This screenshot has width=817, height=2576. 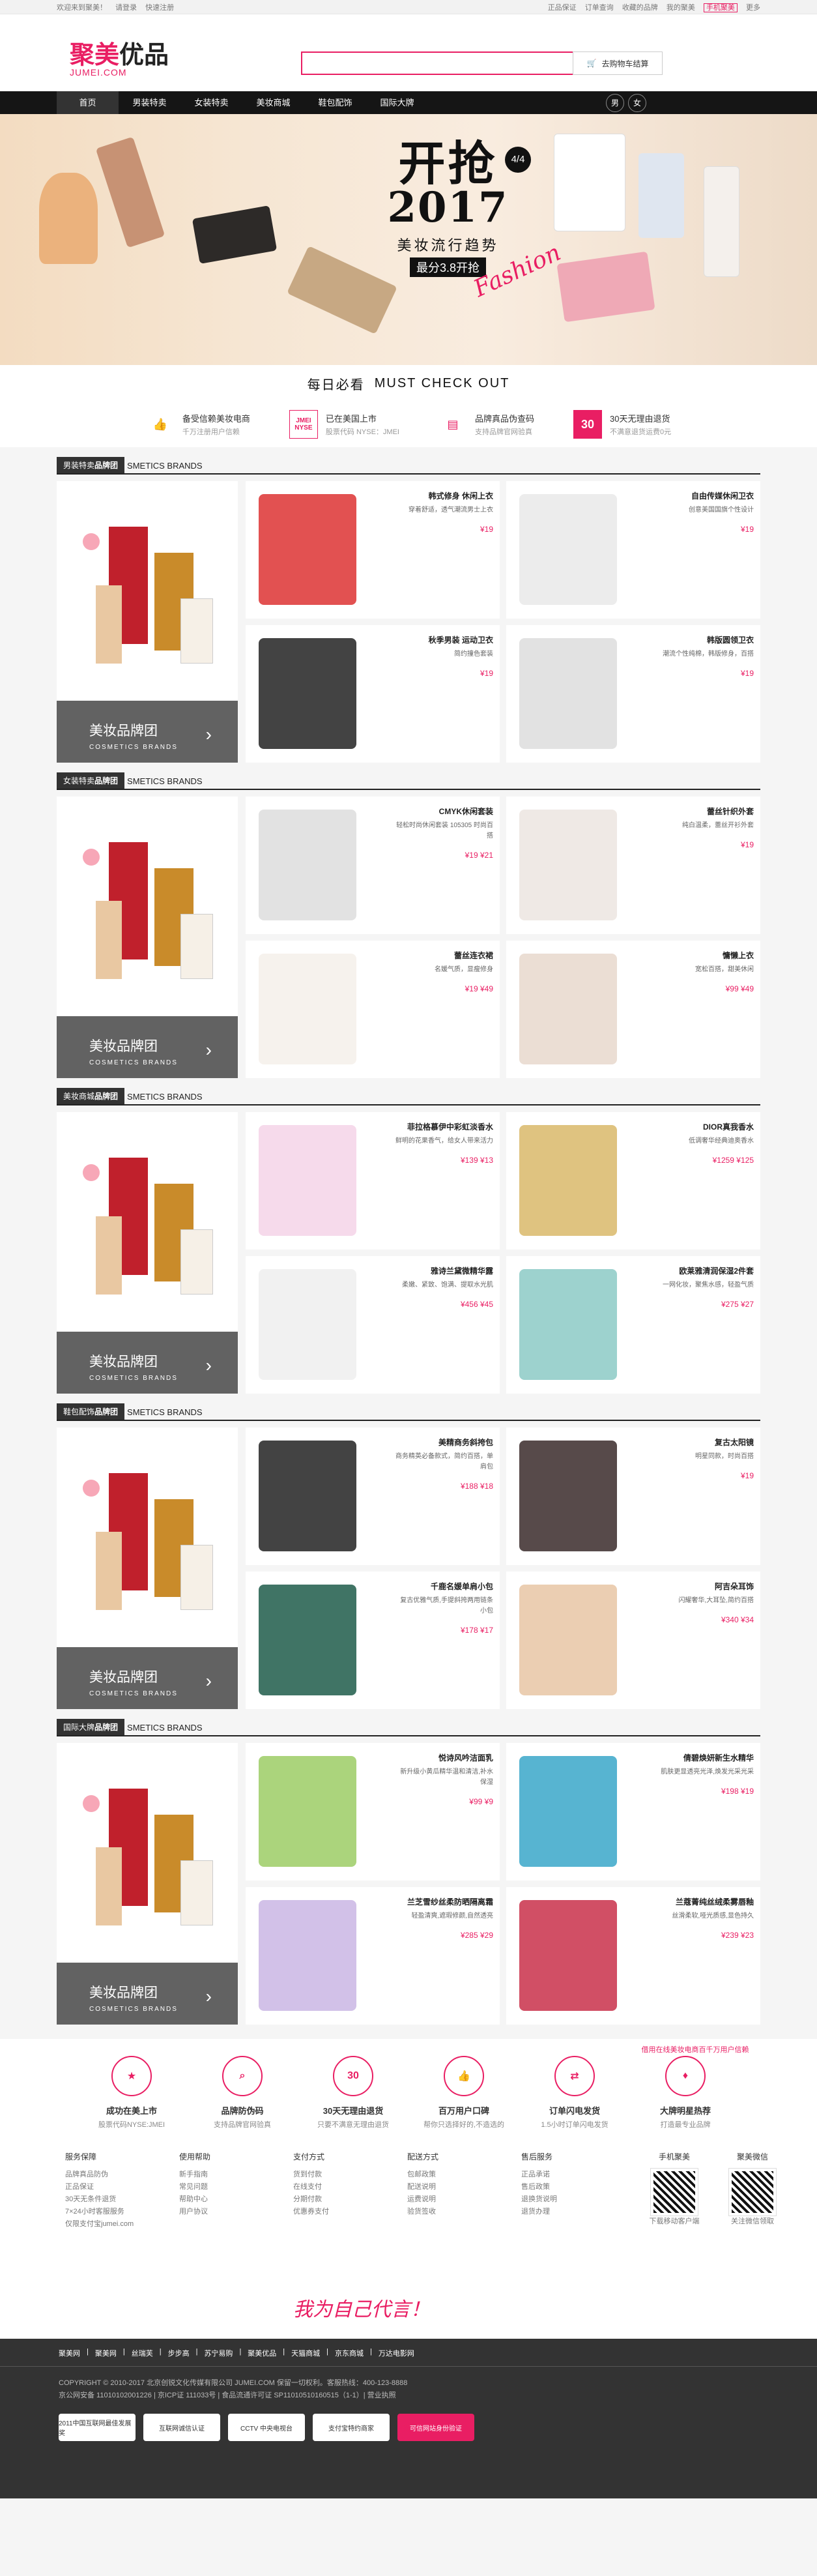 What do you see at coordinates (752, 2215) in the screenshot?
I see `footer-col: 聚美微信 关注微信领取` at bounding box center [752, 2215].